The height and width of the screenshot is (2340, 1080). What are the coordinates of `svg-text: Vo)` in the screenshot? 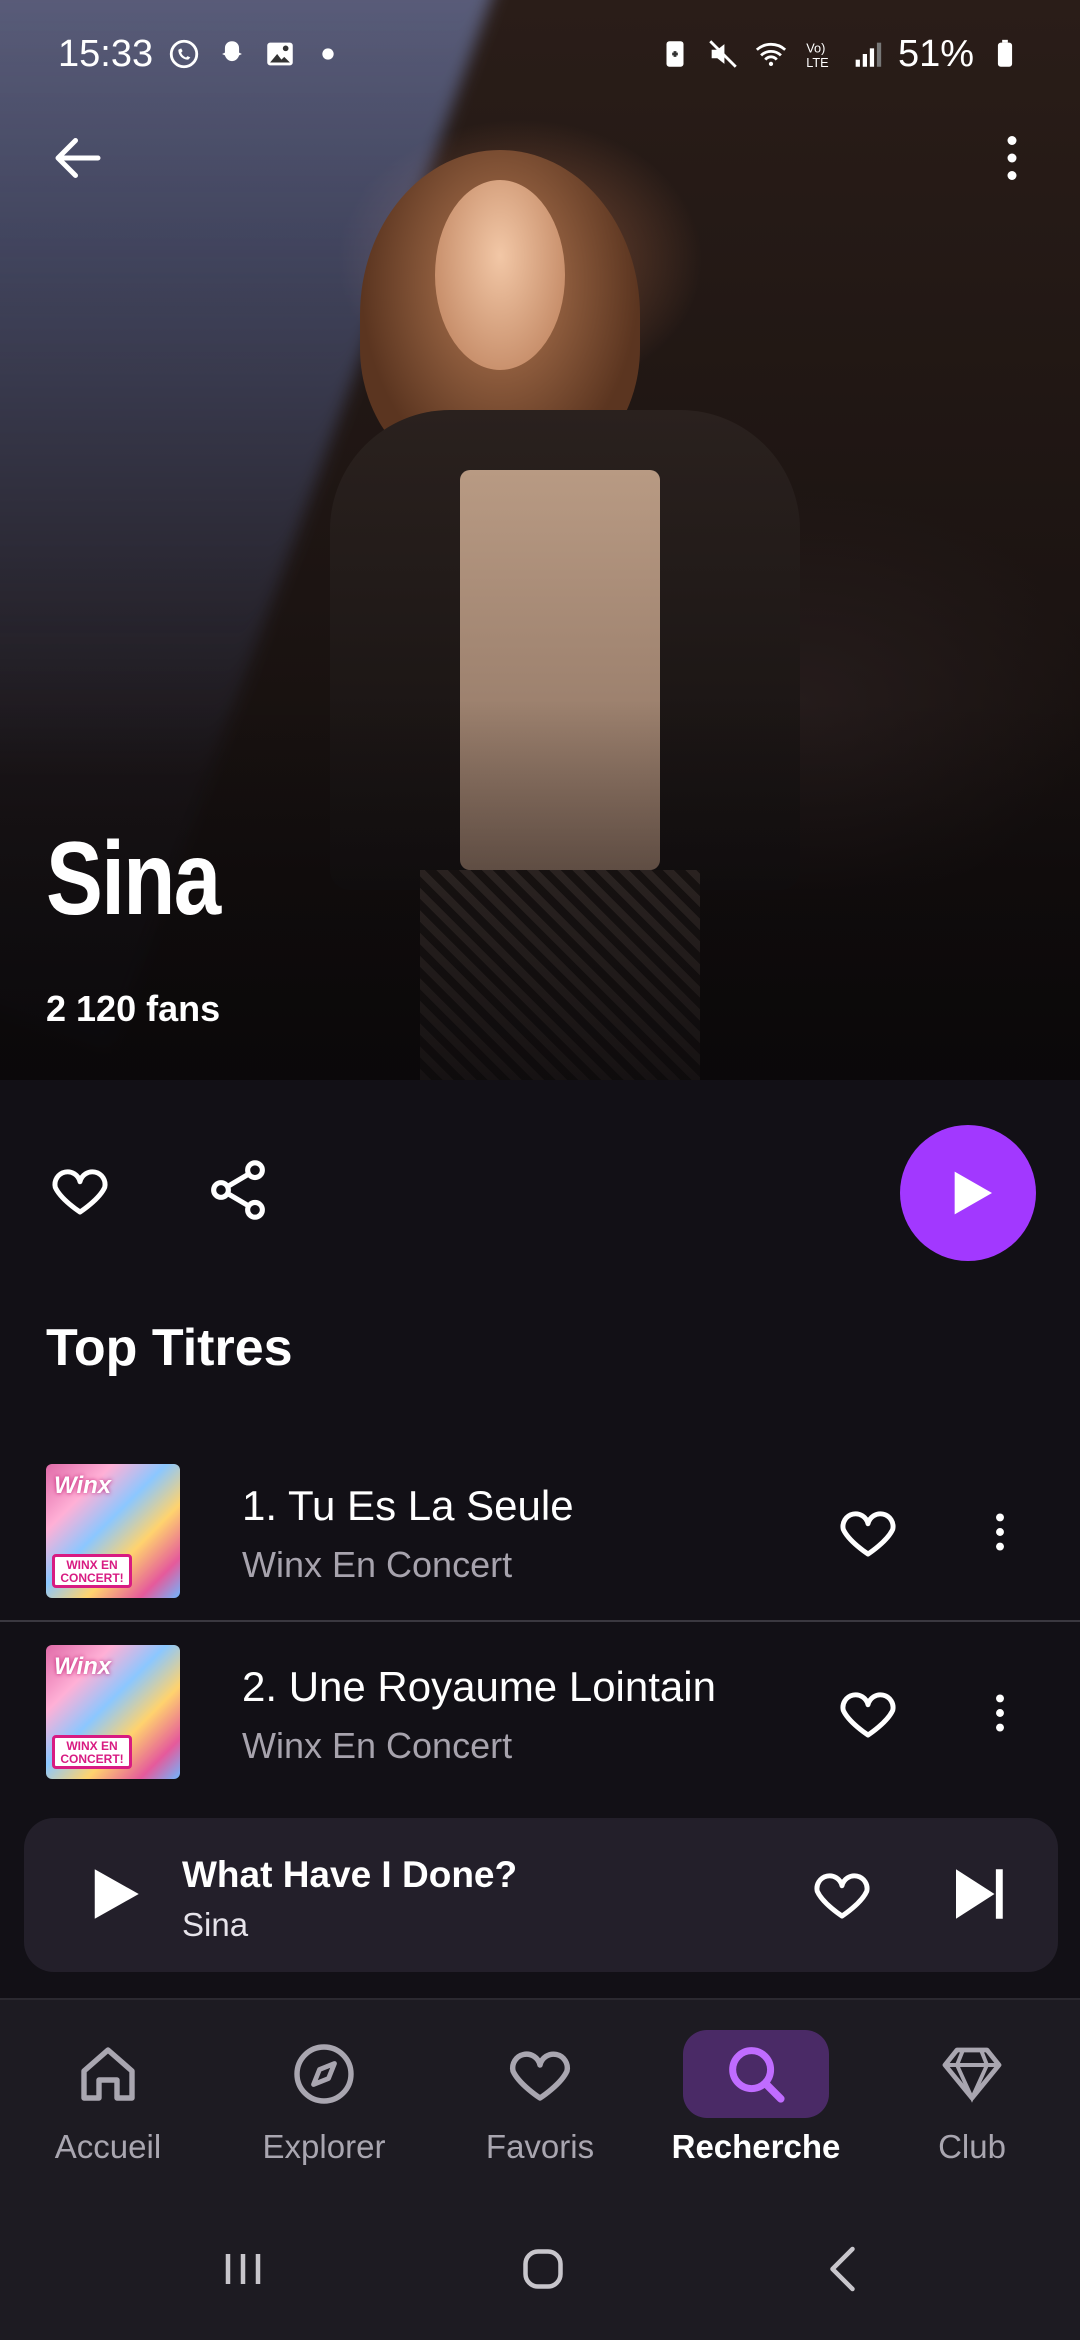 It's located at (815, 48).